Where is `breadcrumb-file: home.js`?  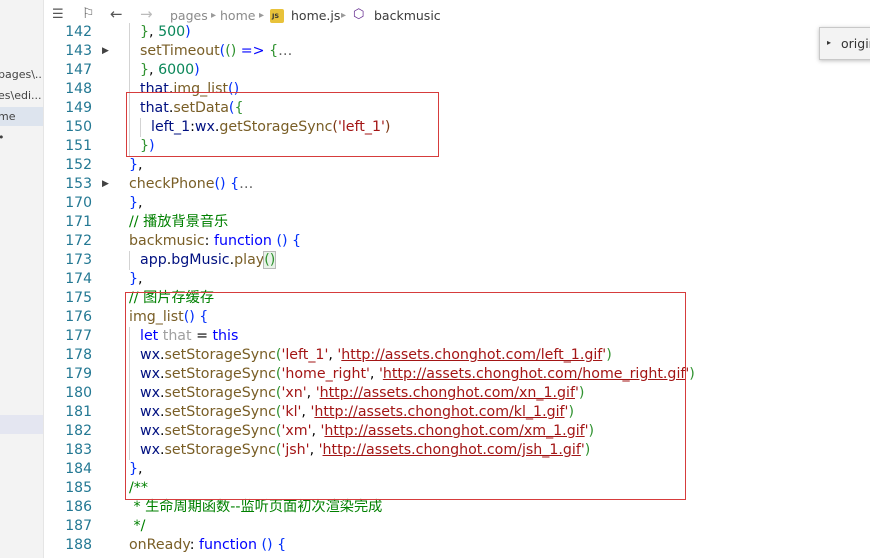
breadcrumb-file: home.js is located at coordinates (315, 15).